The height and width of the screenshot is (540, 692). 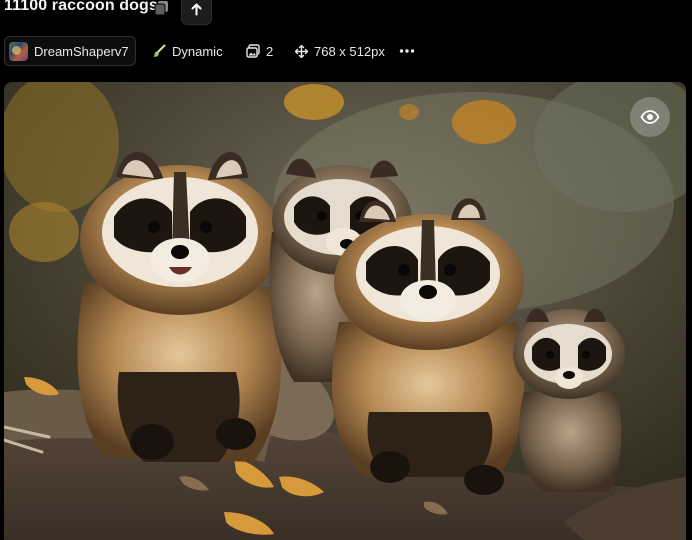 I want to click on image-count-chip: 2, so click(x=259, y=51).